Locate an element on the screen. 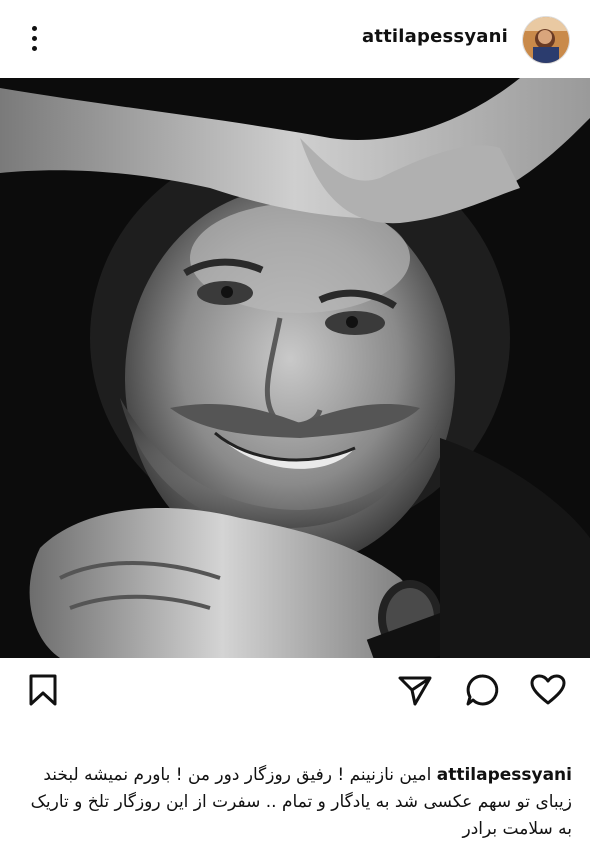 Image resolution: width=590 pixels, height=857 pixels. post-username: attilapessyani is located at coordinates (435, 36).